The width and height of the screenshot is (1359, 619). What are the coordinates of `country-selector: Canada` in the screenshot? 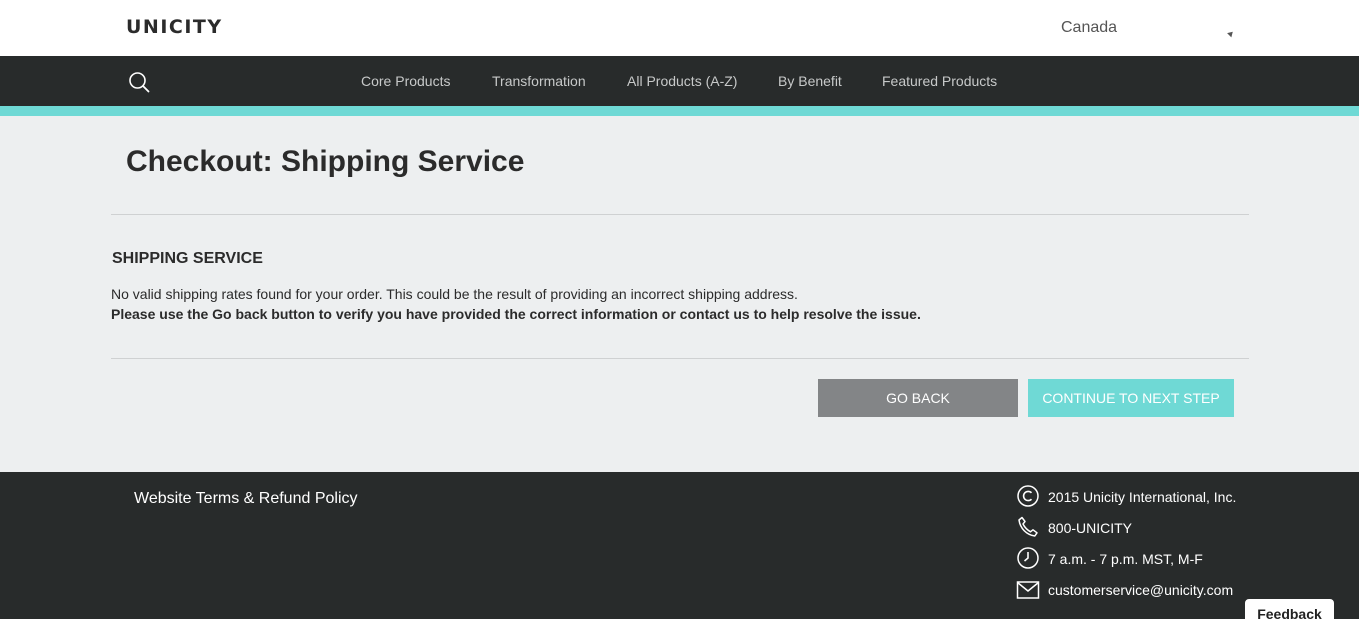 It's located at (1089, 28).